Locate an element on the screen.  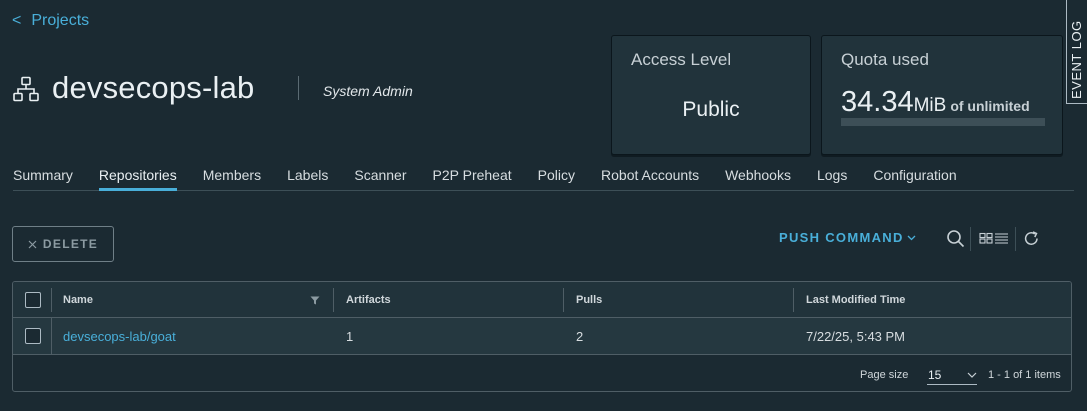
column-header-name: Name is located at coordinates (78, 300).